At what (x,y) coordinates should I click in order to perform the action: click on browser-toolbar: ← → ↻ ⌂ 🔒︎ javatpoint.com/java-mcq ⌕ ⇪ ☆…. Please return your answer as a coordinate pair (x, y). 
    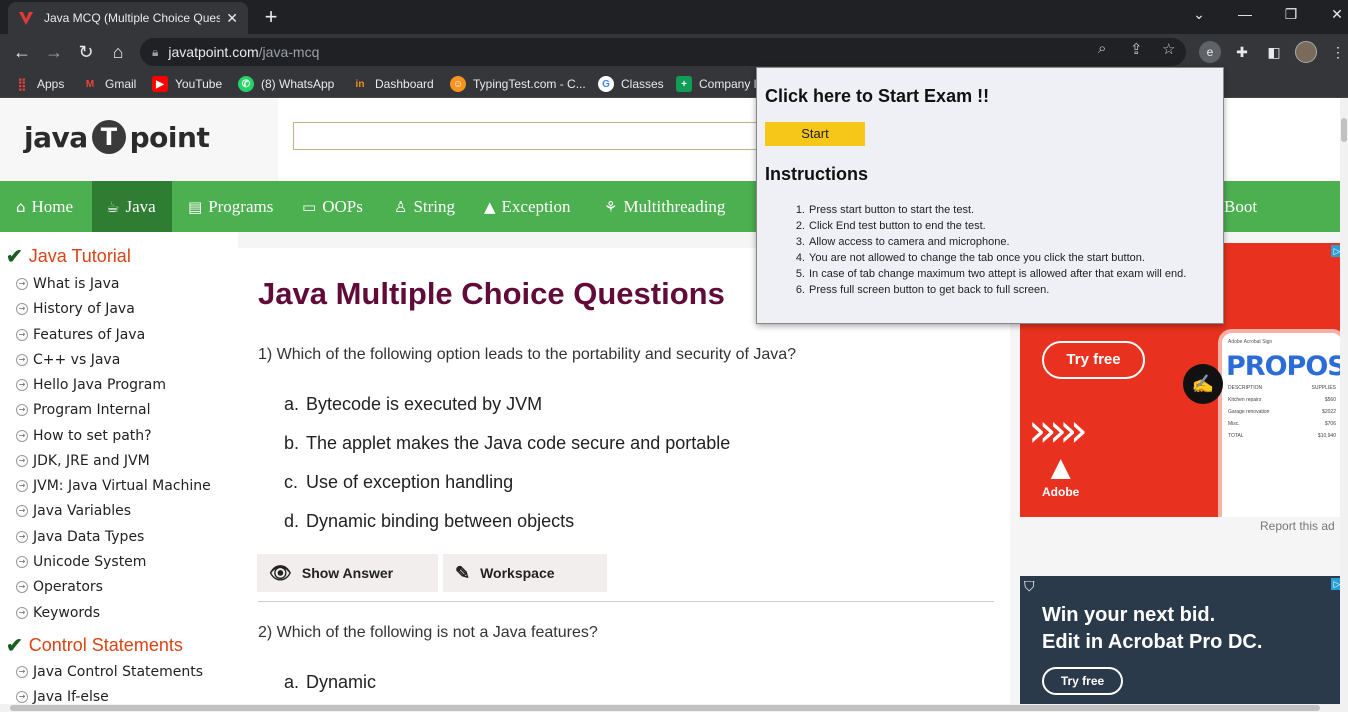
    Looking at the image, I should click on (674, 52).